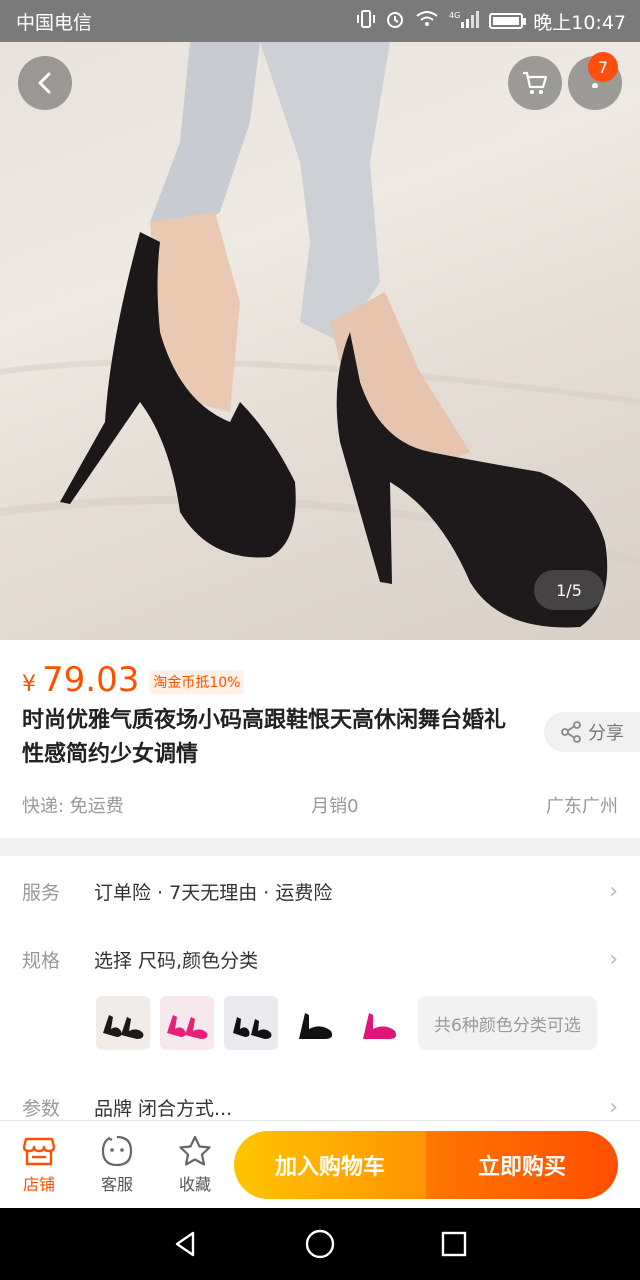  Describe the element at coordinates (335, 806) in the screenshot. I see `monthly-sales: 月销0` at that location.